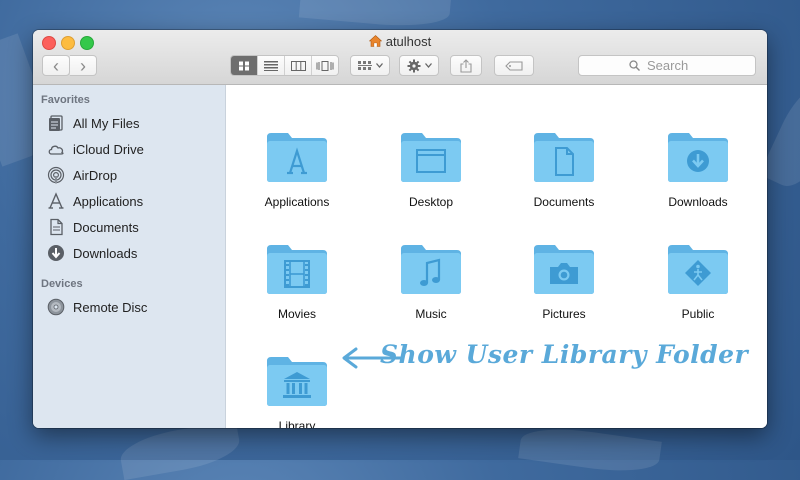 Image resolution: width=800 pixels, height=480 pixels. I want to click on sidebar-item-documents: Documents, so click(93, 227).